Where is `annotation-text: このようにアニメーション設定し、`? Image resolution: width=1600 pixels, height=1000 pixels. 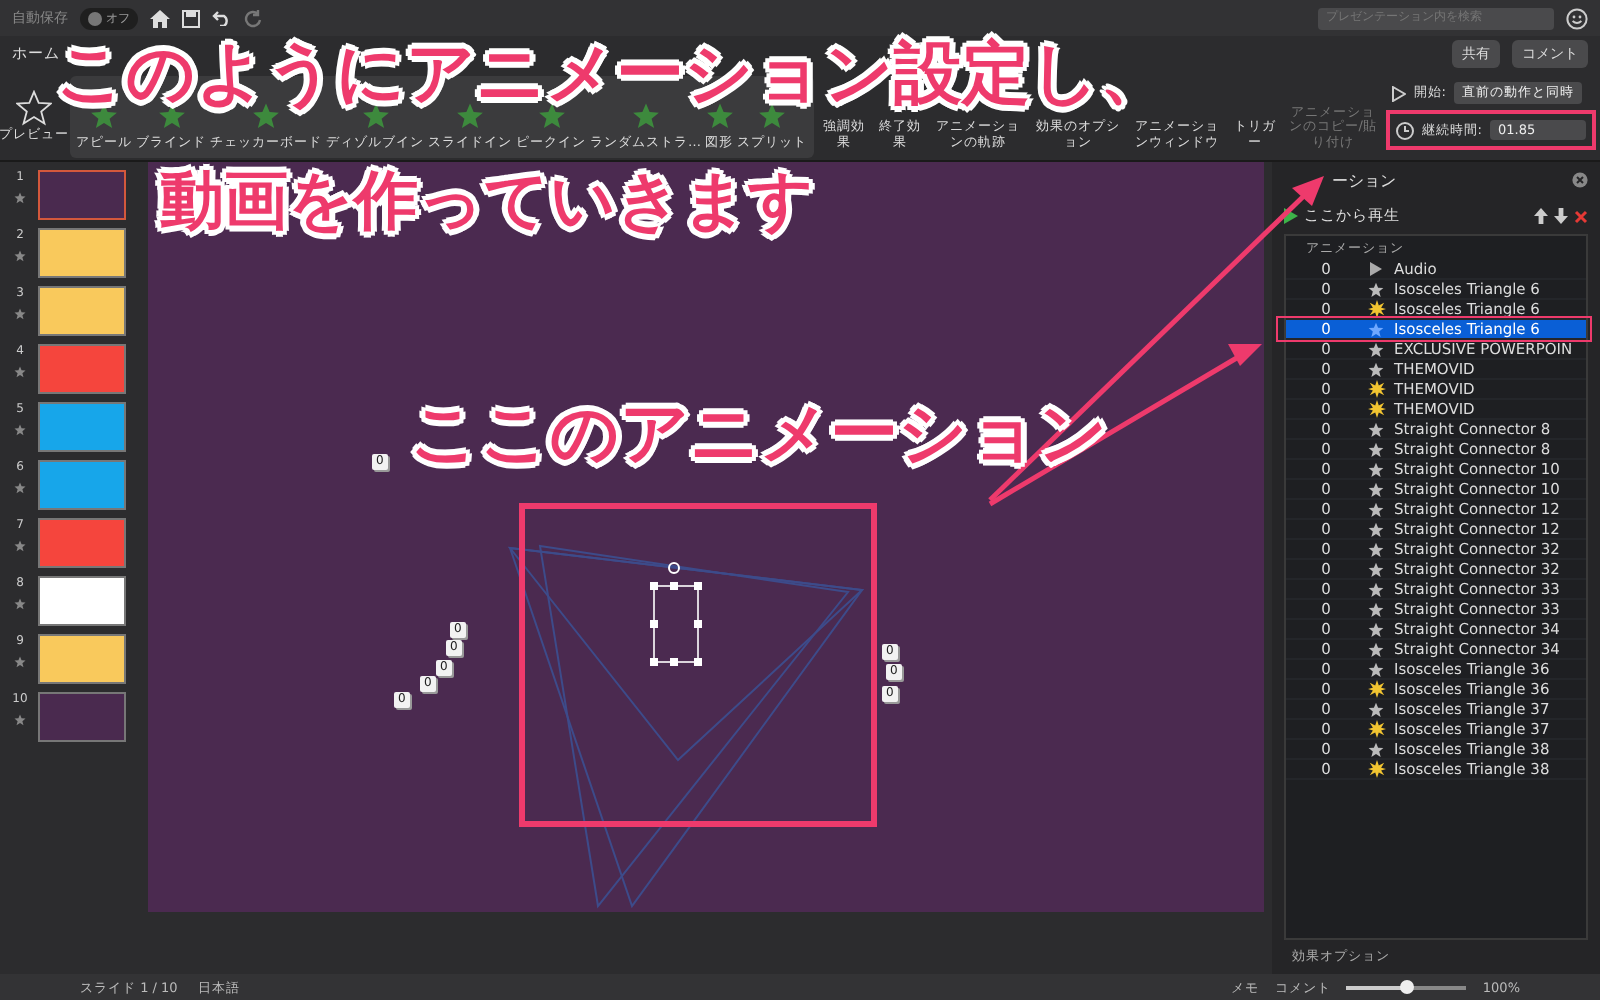 annotation-text: このようにアニメーション設定し、 is located at coordinates (612, 74).